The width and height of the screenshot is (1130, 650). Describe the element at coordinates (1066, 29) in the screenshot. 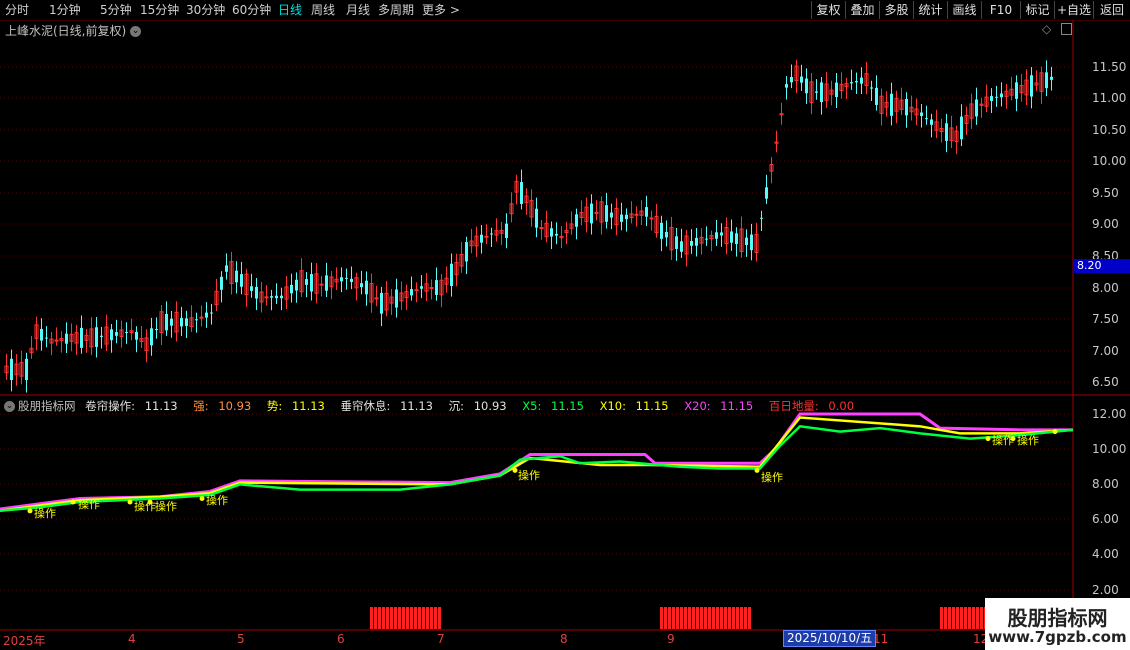

I see `layout-icon` at that location.